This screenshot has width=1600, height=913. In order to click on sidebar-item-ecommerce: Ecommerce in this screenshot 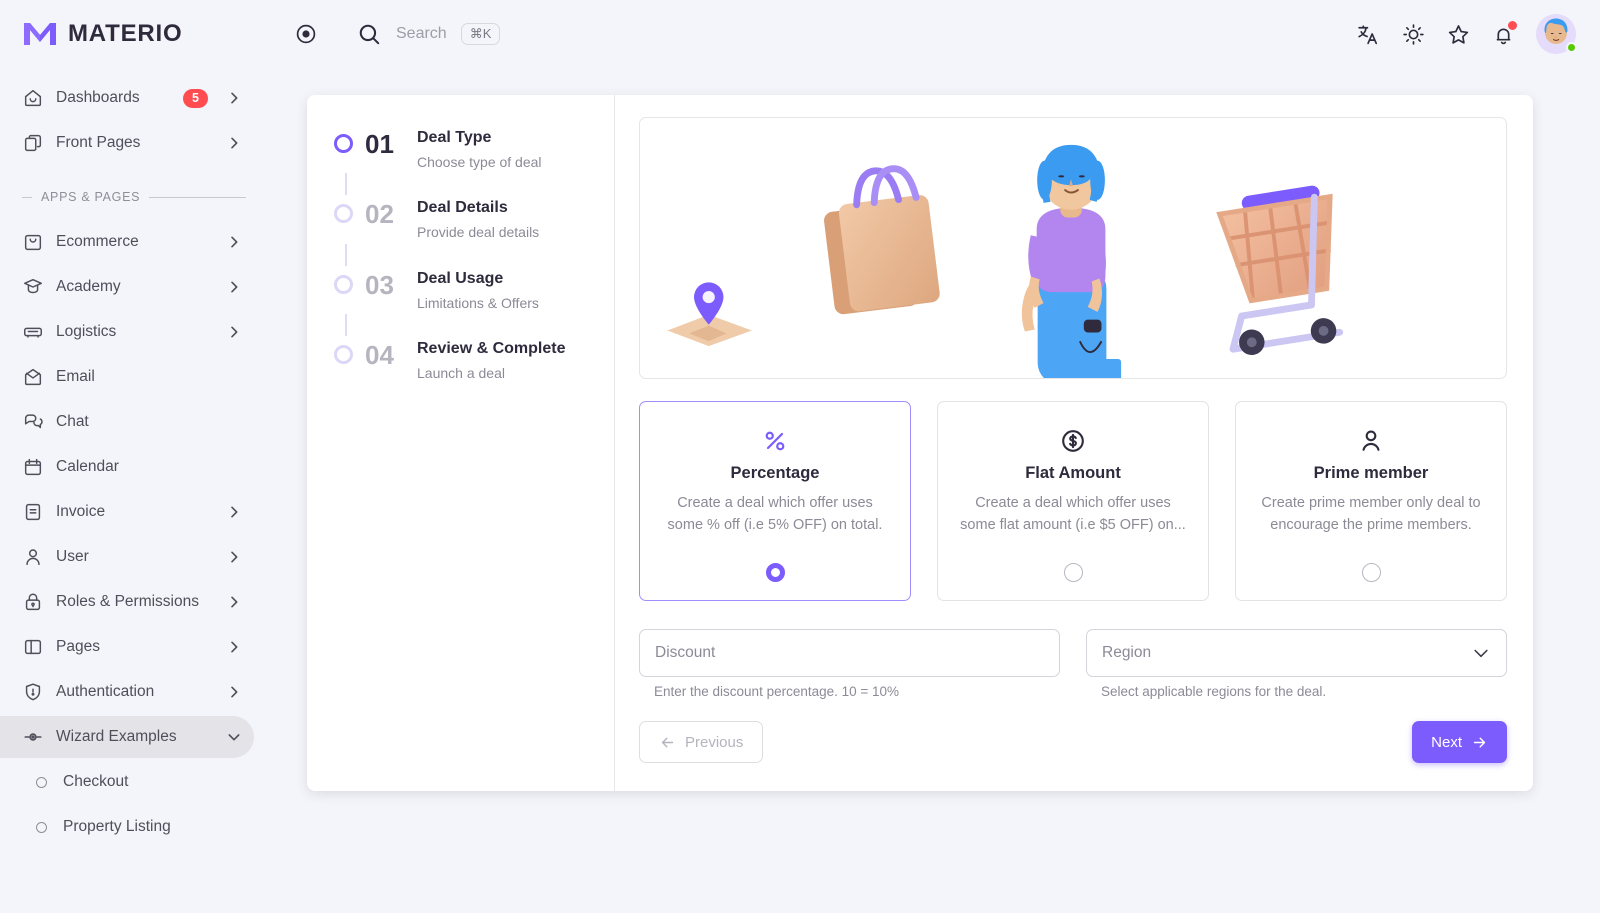, I will do `click(127, 242)`.